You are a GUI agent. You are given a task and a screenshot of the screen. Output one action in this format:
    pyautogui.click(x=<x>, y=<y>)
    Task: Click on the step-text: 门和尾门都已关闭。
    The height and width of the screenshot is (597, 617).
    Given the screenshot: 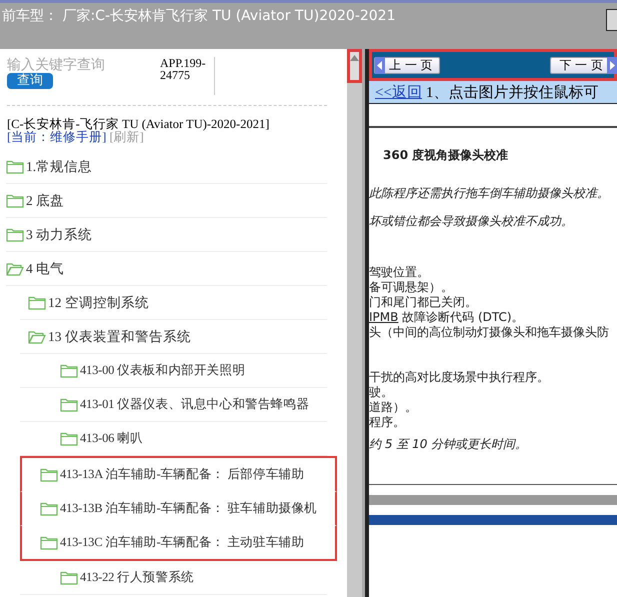 What is the action you would take?
    pyautogui.click(x=423, y=302)
    